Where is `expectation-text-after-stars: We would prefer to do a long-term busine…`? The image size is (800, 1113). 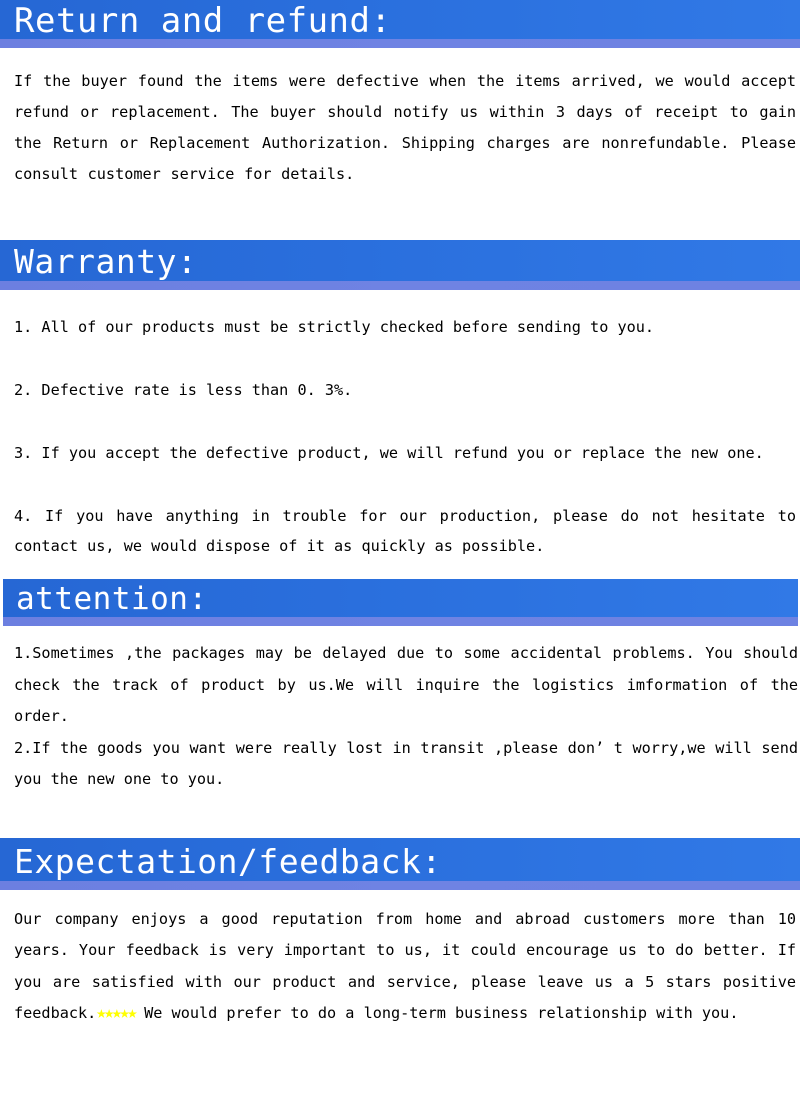
expectation-text-after-stars: We would prefer to do a long-term busine… is located at coordinates (436, 1013).